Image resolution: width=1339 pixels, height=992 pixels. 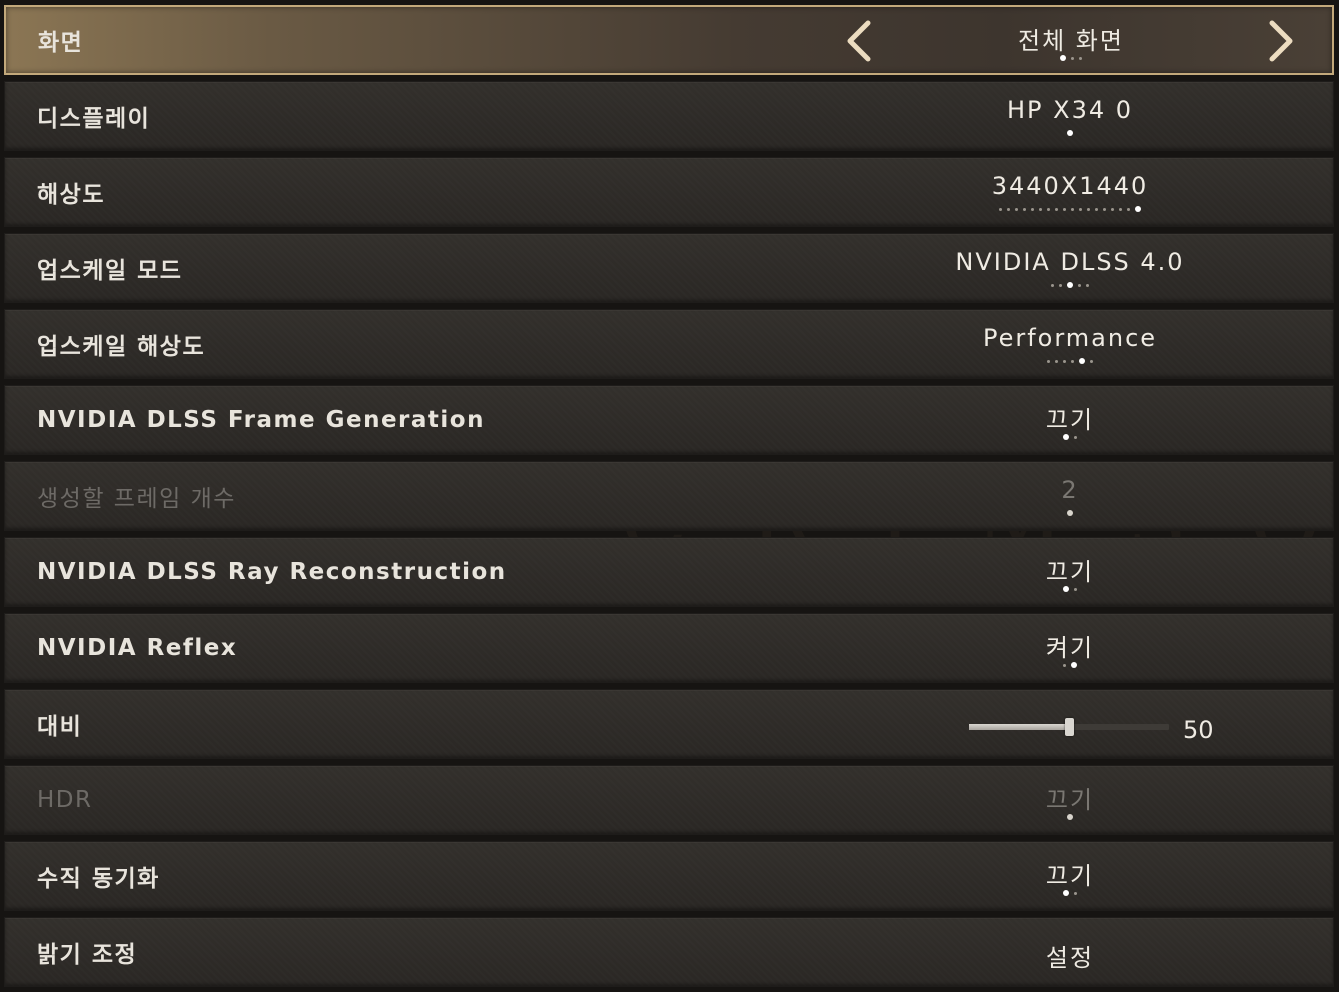 What do you see at coordinates (272, 572) in the screenshot?
I see `setting-label: NVIDIA DLSS Ray Reconstruction` at bounding box center [272, 572].